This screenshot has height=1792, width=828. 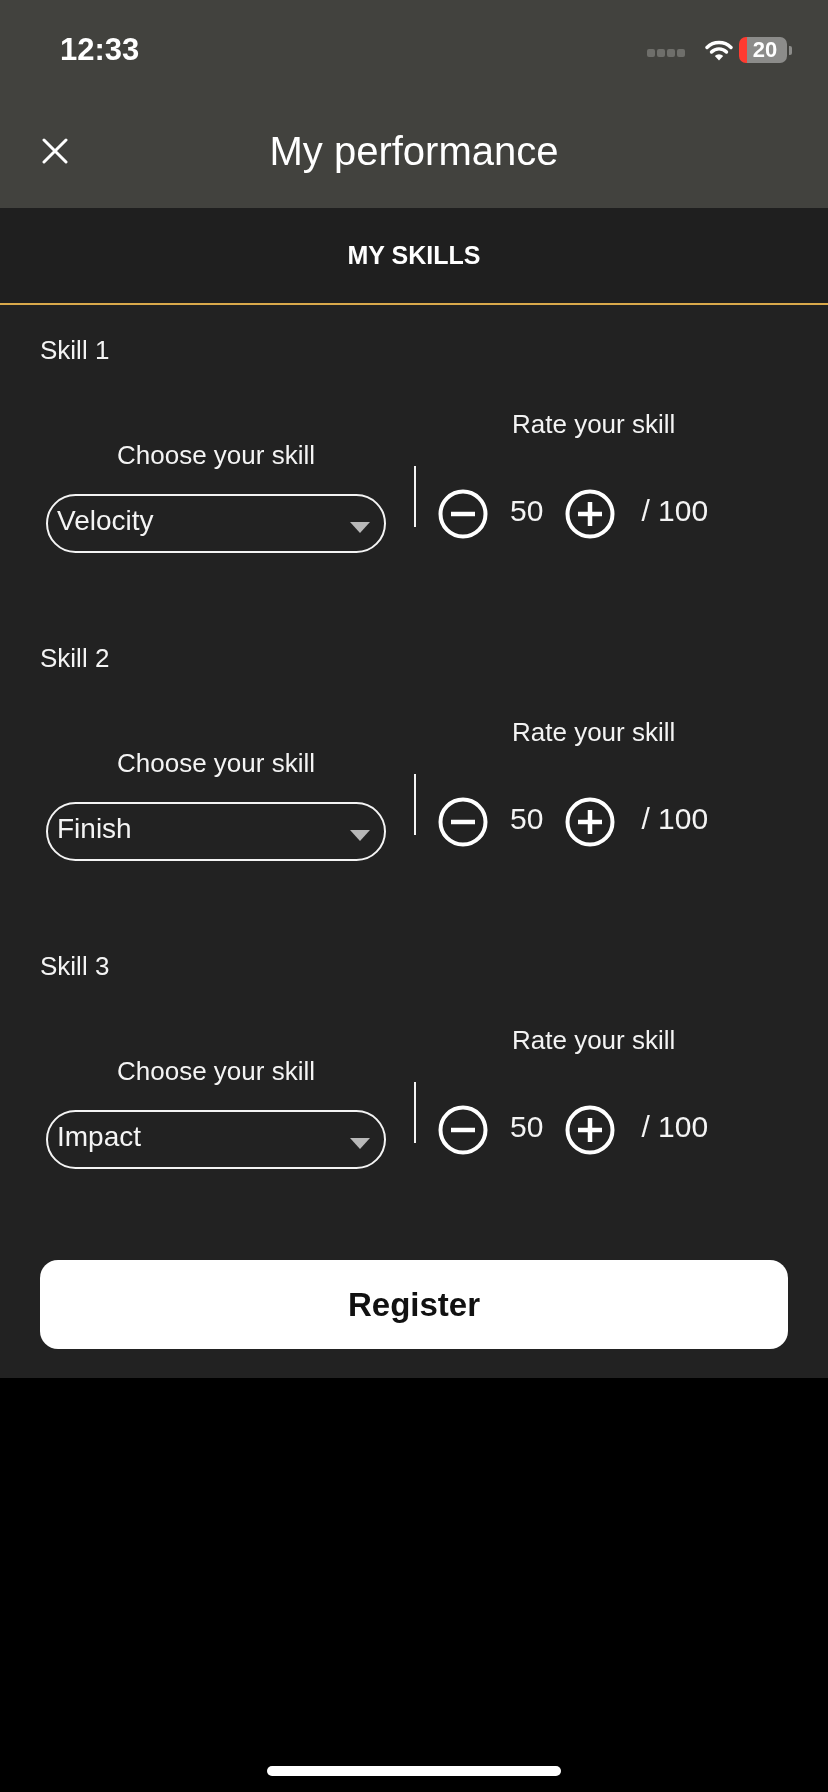 I want to click on skill-dropdown: Velocity, so click(x=216, y=523).